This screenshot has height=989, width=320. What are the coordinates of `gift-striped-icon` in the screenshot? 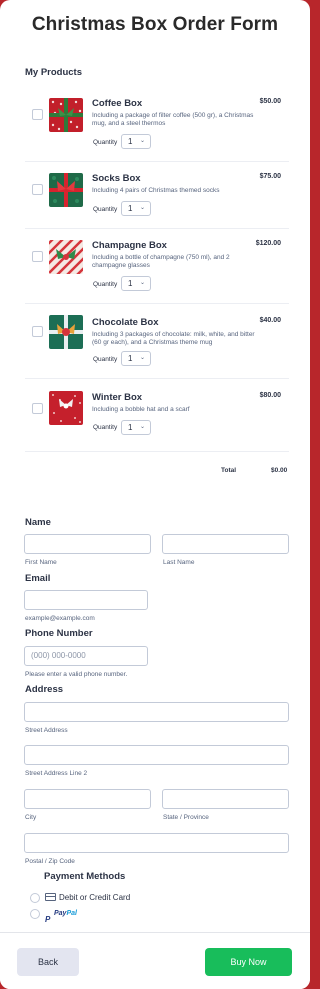 It's located at (66, 257).